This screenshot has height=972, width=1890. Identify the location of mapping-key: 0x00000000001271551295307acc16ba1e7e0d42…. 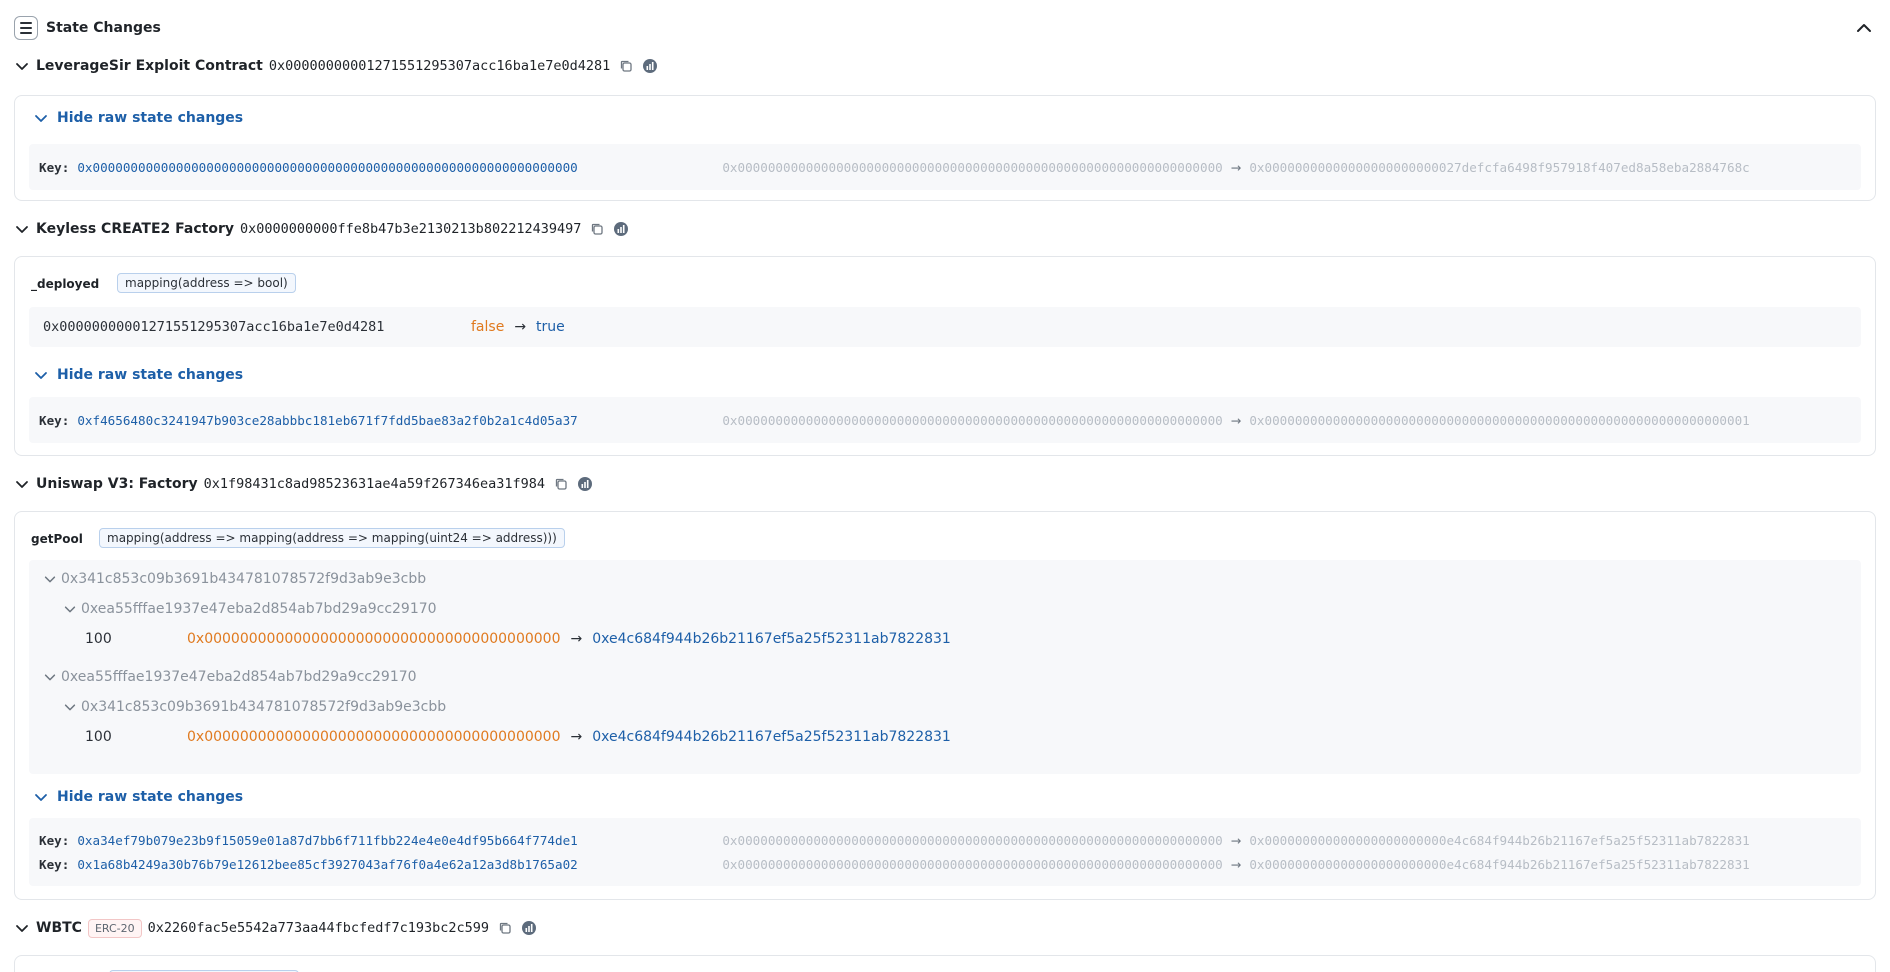
(257, 327).